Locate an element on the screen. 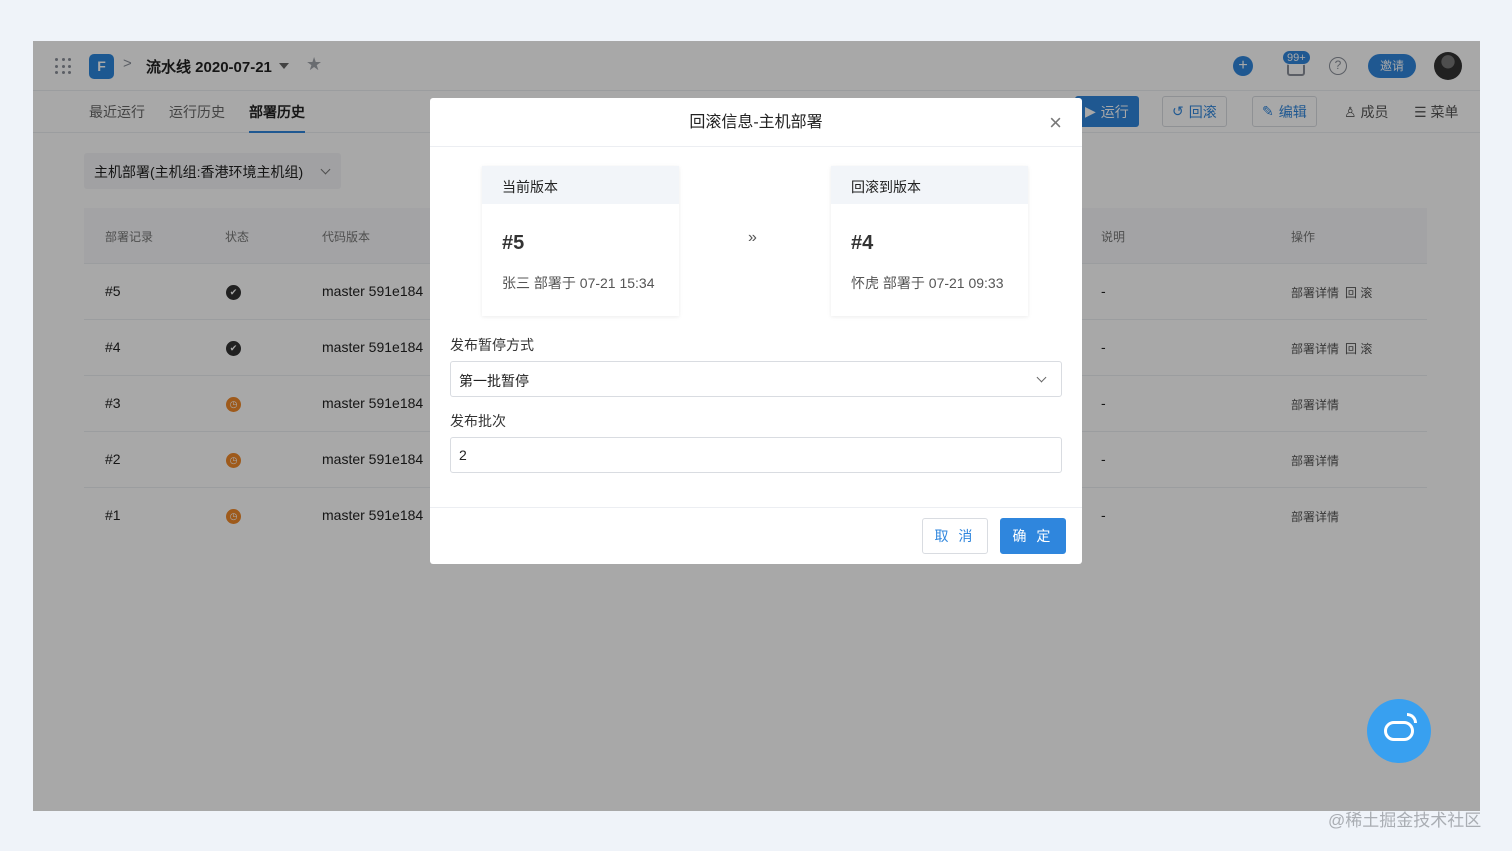 The image size is (1512, 851). batch-input: 2 is located at coordinates (756, 455).